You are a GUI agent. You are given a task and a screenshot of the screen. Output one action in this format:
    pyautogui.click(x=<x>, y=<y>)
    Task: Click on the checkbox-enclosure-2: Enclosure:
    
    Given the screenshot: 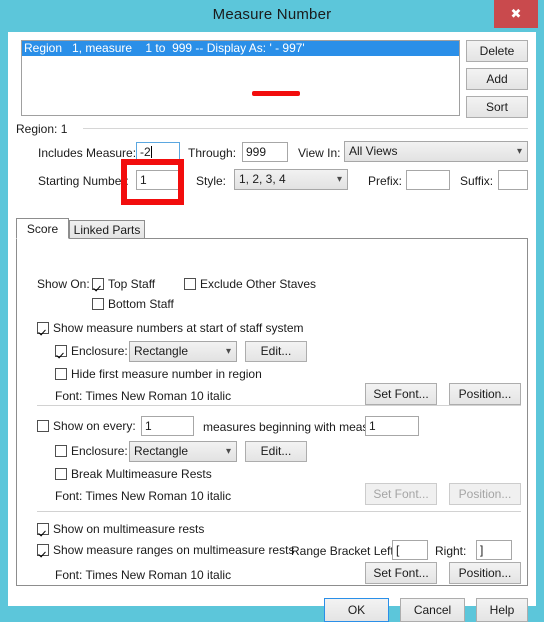 What is the action you would take?
    pyautogui.click(x=91, y=451)
    